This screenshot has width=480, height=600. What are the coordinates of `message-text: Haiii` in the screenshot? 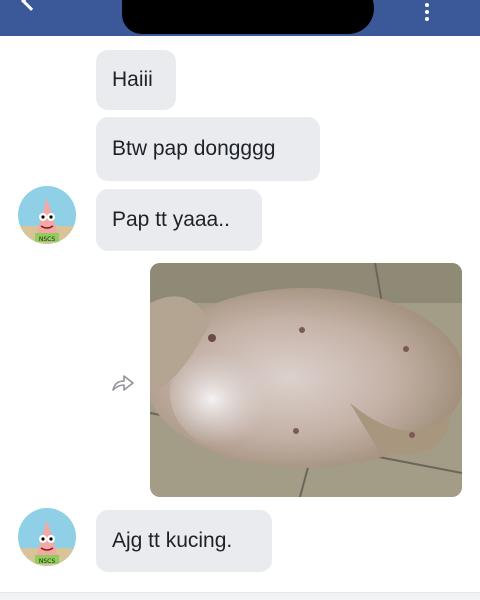 It's located at (132, 79).